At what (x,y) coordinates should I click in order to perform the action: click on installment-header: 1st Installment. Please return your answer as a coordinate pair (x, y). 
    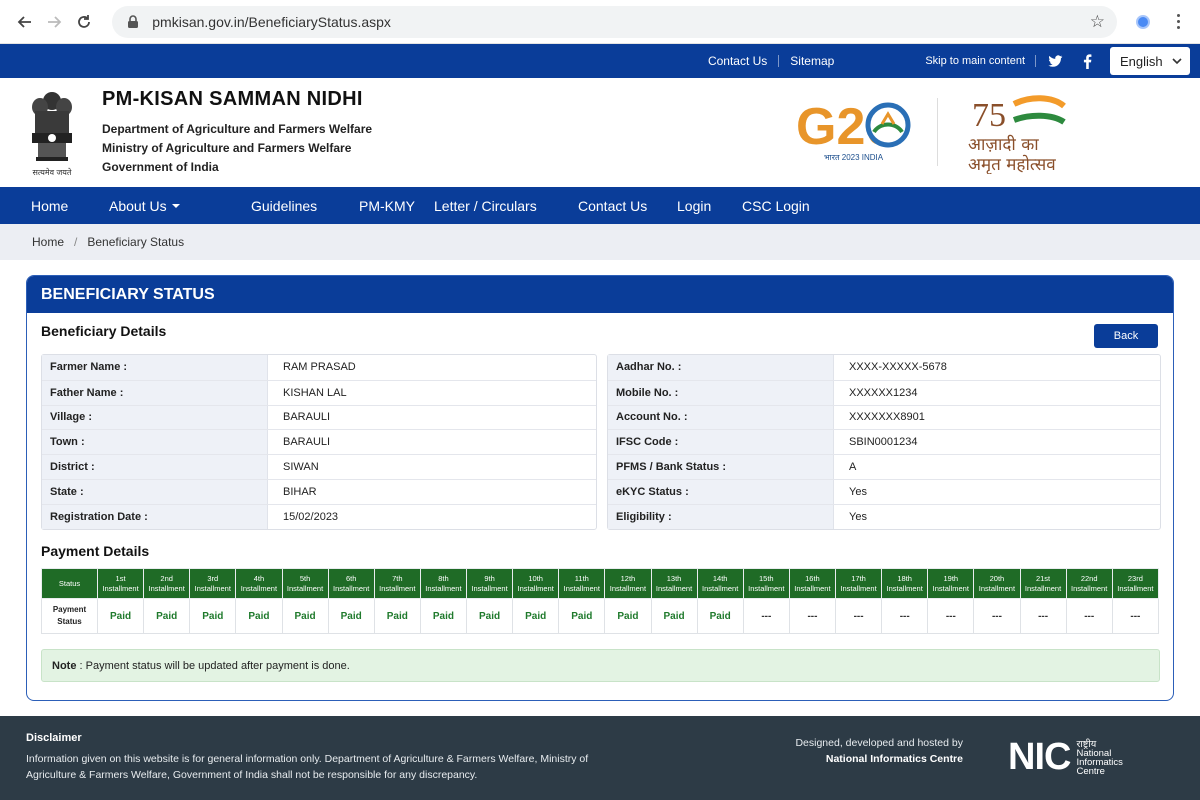
    Looking at the image, I should click on (120, 583).